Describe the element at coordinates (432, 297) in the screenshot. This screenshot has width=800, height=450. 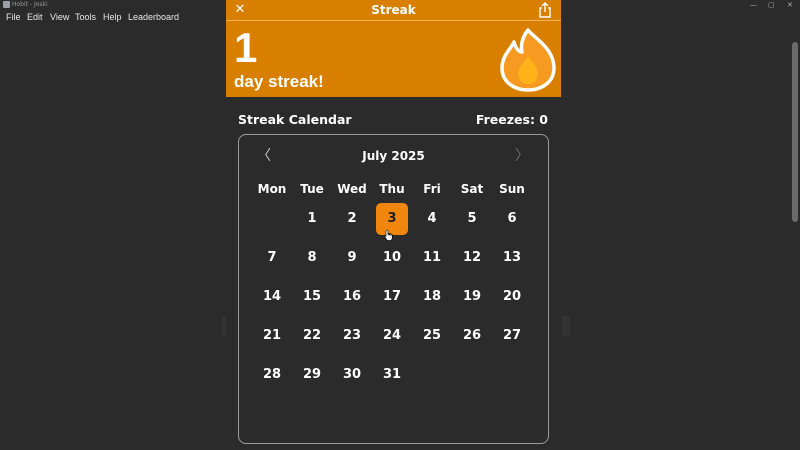
I see `day-cell: 18` at that location.